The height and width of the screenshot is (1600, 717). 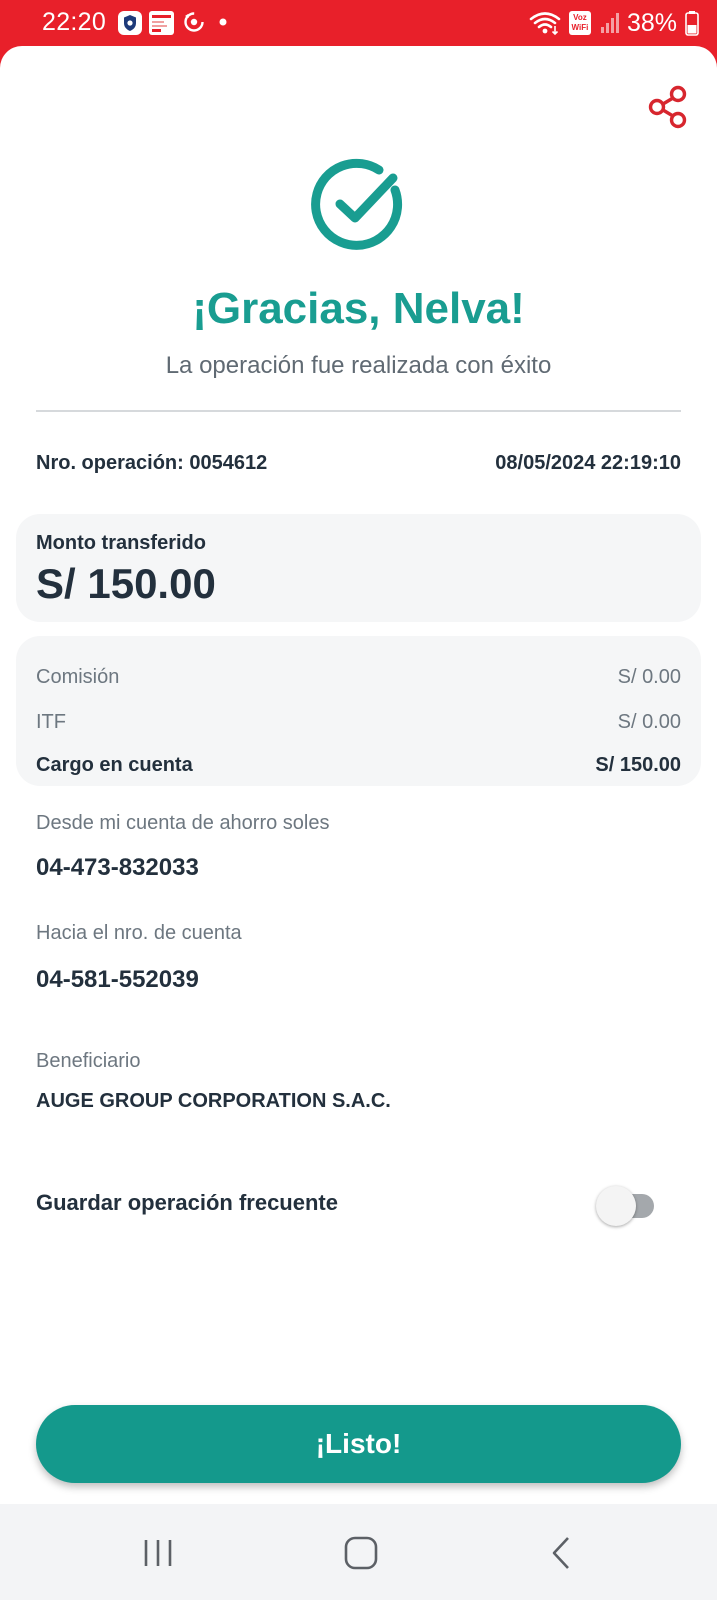 I want to click on fee-row-total-charge: Cargo en cuenta S/ 150.00, so click(x=358, y=767).